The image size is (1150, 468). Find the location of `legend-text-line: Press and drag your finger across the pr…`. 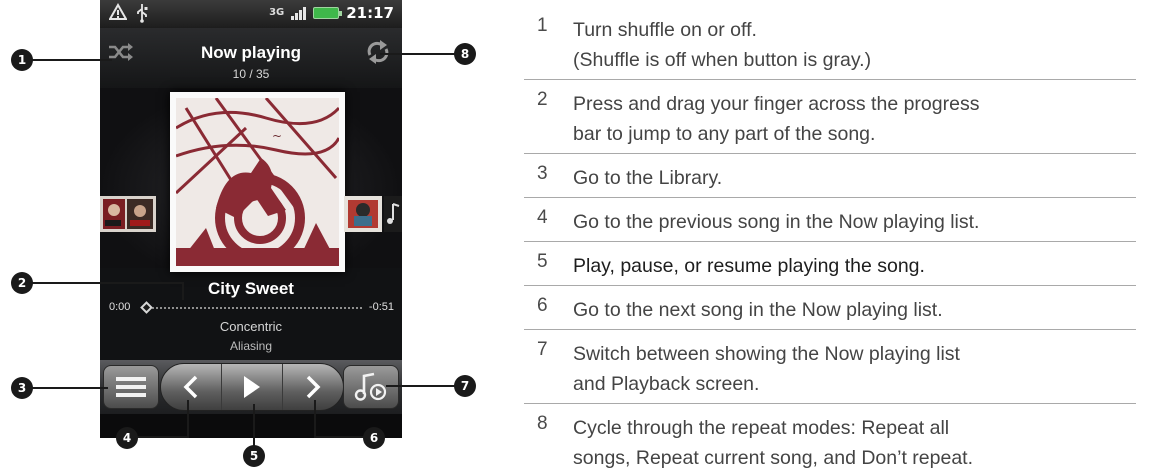

legend-text-line: Press and drag your finger across the pr… is located at coordinates (776, 104).